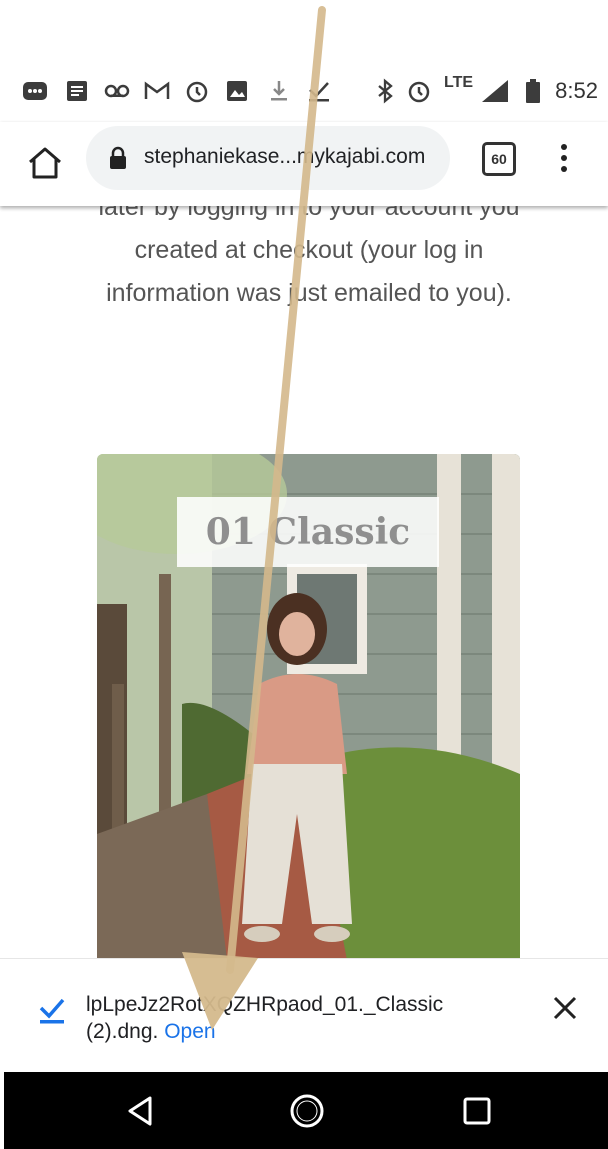  Describe the element at coordinates (77, 91) in the screenshot. I see `news-icon` at that location.